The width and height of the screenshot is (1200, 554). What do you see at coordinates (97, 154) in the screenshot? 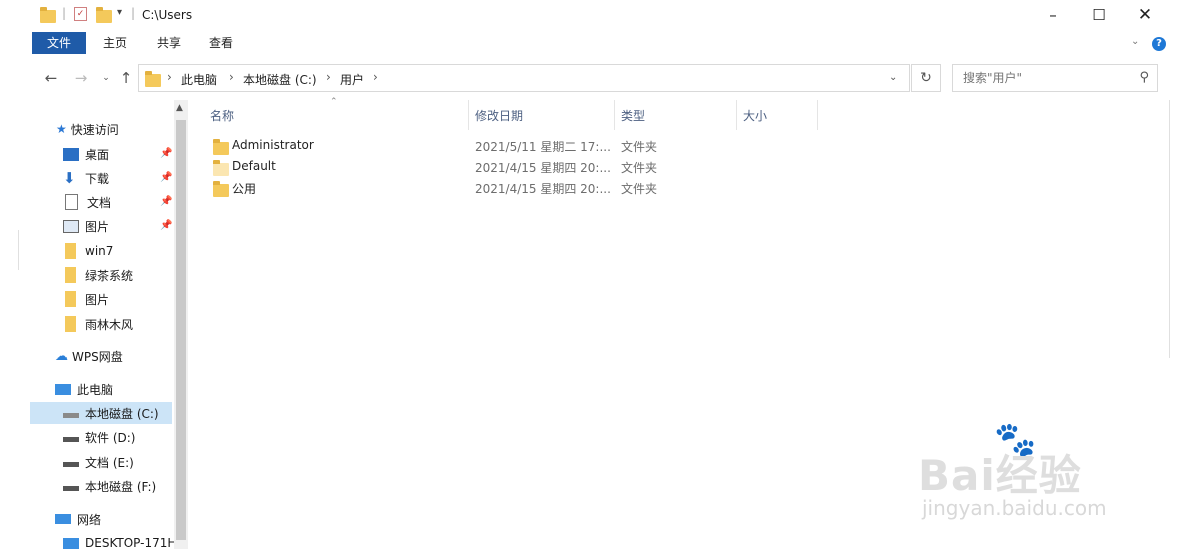
I see `nav-label: 桌面` at bounding box center [97, 154].